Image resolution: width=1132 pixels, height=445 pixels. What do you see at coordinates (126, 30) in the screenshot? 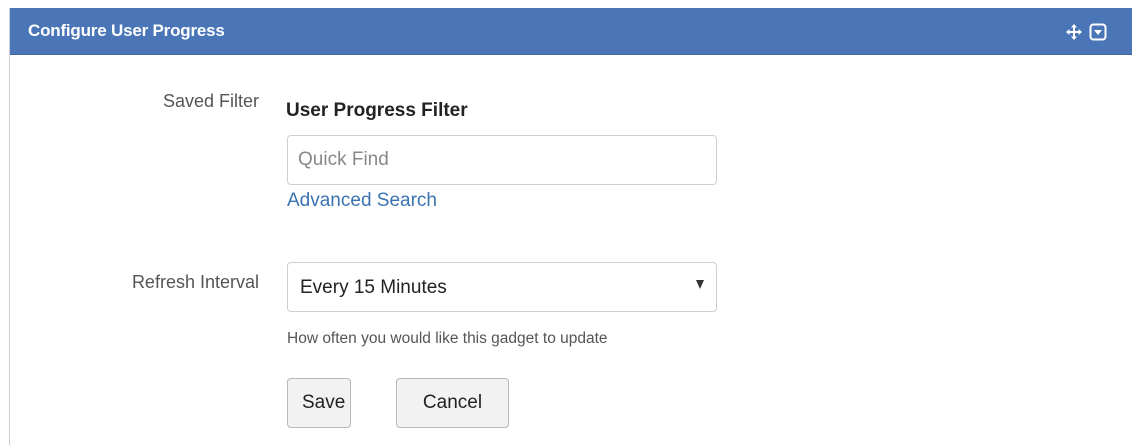
I see `gadget-title: Configure User Progress` at bounding box center [126, 30].